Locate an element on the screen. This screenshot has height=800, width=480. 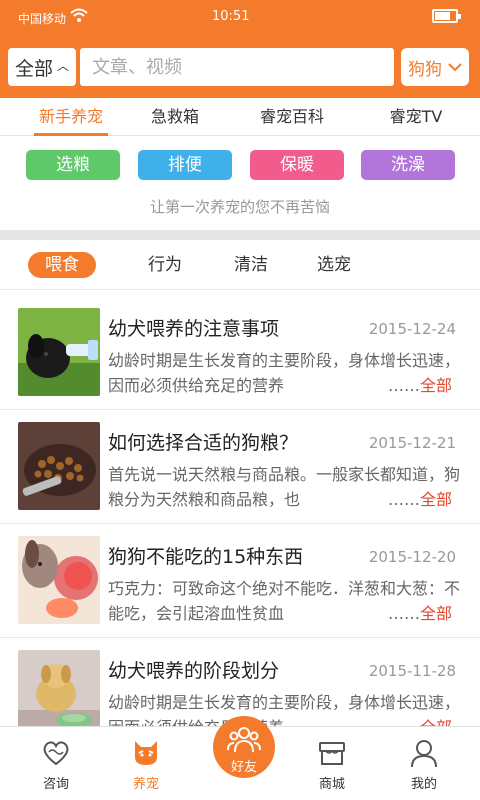
carrier-name: 中国移动 is located at coordinates (42, 19).